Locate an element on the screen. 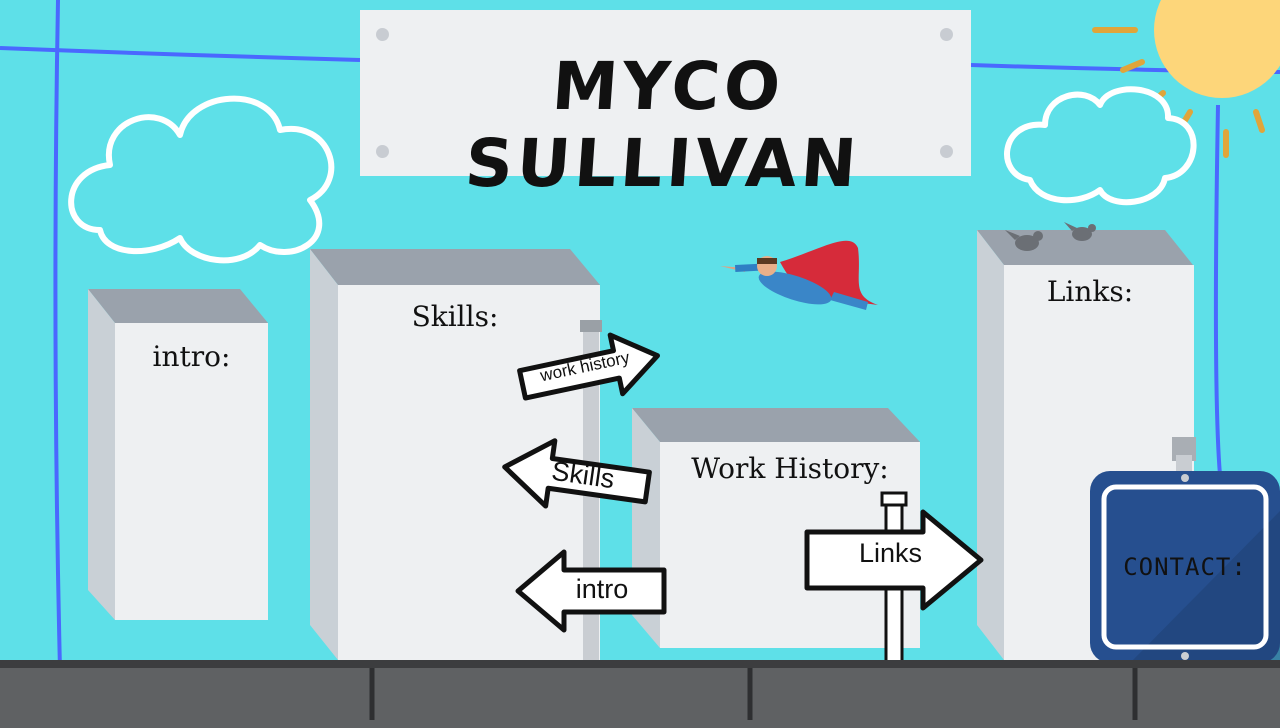  ground-seams is located at coordinates (753, 694).